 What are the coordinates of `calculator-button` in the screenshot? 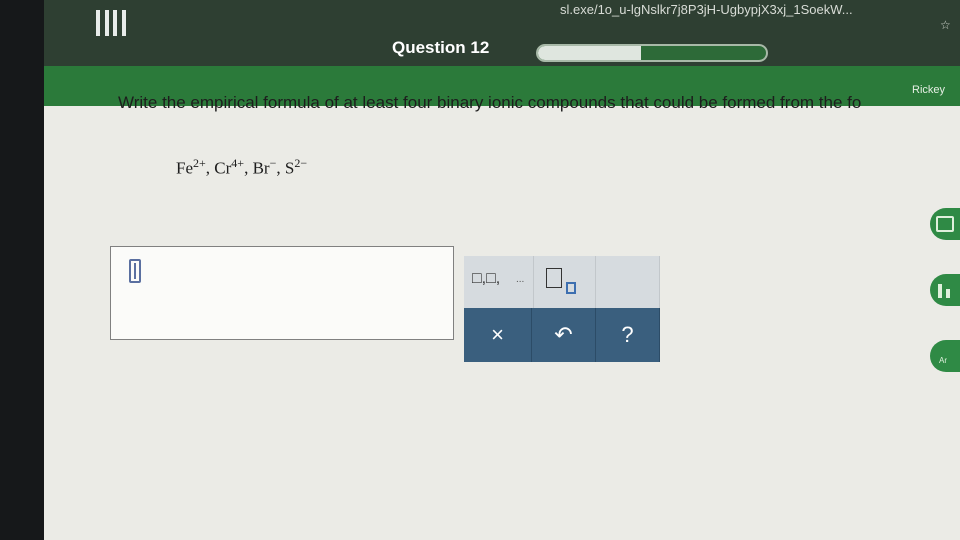 It's located at (945, 224).